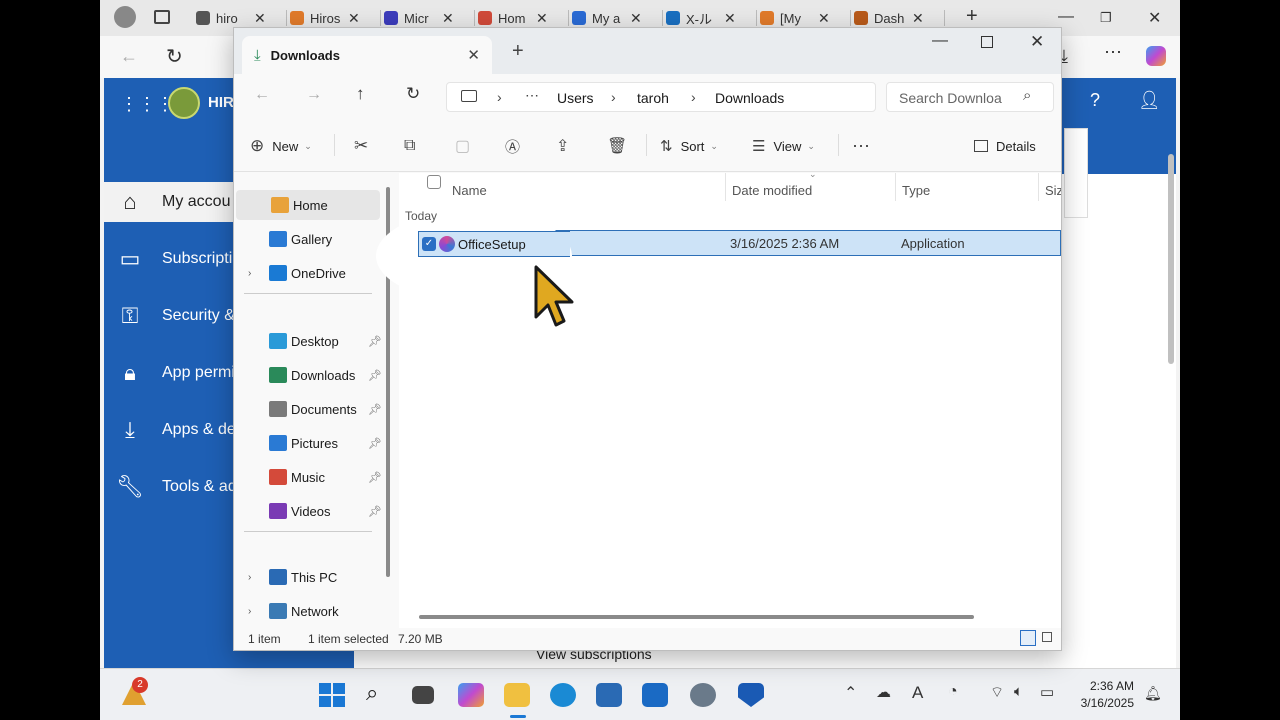 The width and height of the screenshot is (1280, 720). I want to click on select-all-checkbox, so click(434, 182).